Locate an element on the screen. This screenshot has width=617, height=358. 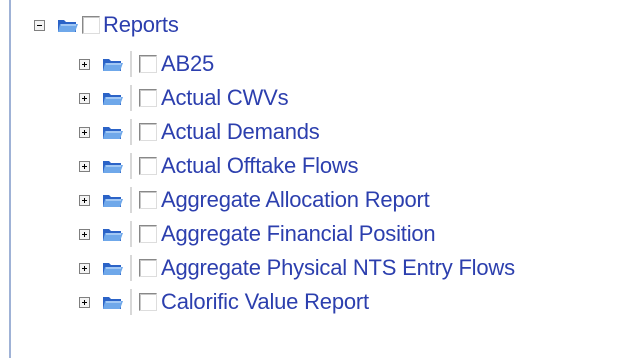
collapse-icon is located at coordinates (39, 25).